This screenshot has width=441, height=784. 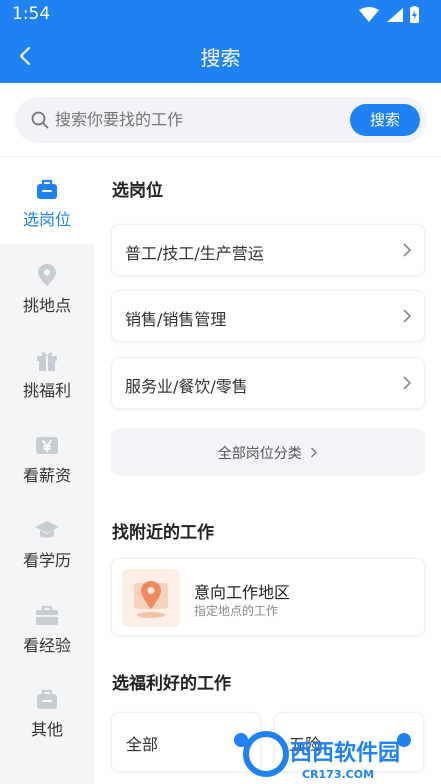 I want to click on all-categories-button: 全部岗位分类, so click(x=268, y=452).